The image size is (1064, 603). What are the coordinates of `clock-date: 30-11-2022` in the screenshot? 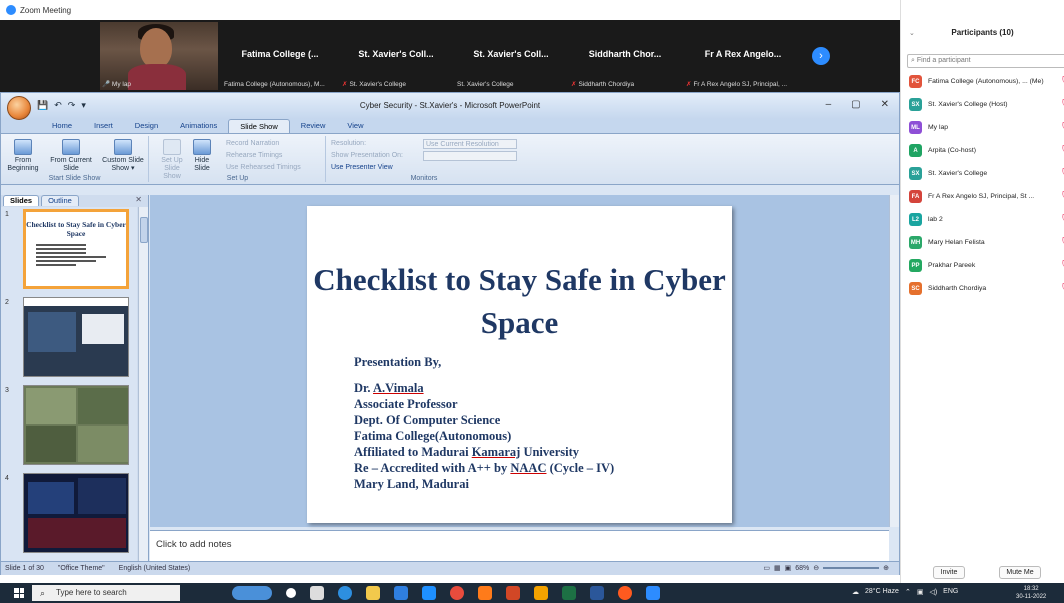 It's located at (1031, 597).